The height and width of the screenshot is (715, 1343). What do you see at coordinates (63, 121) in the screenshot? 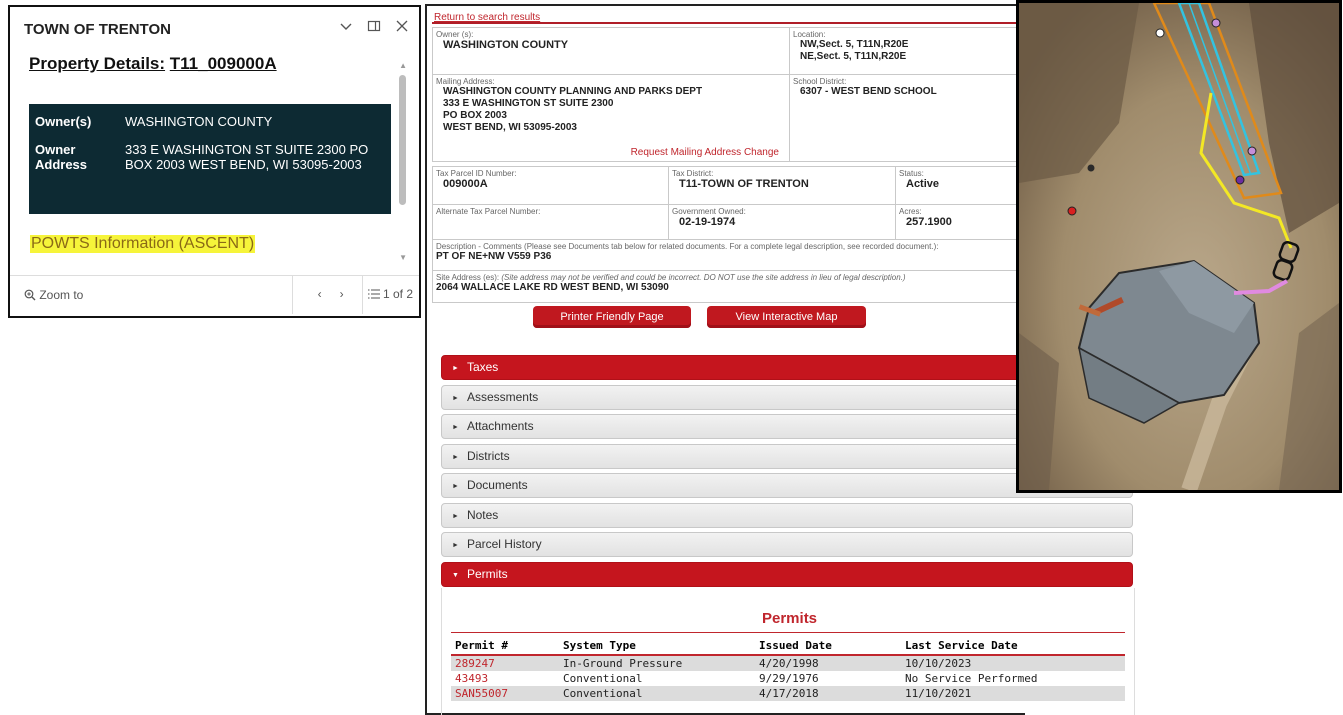
I see `owner-label: Owner(s)` at bounding box center [63, 121].